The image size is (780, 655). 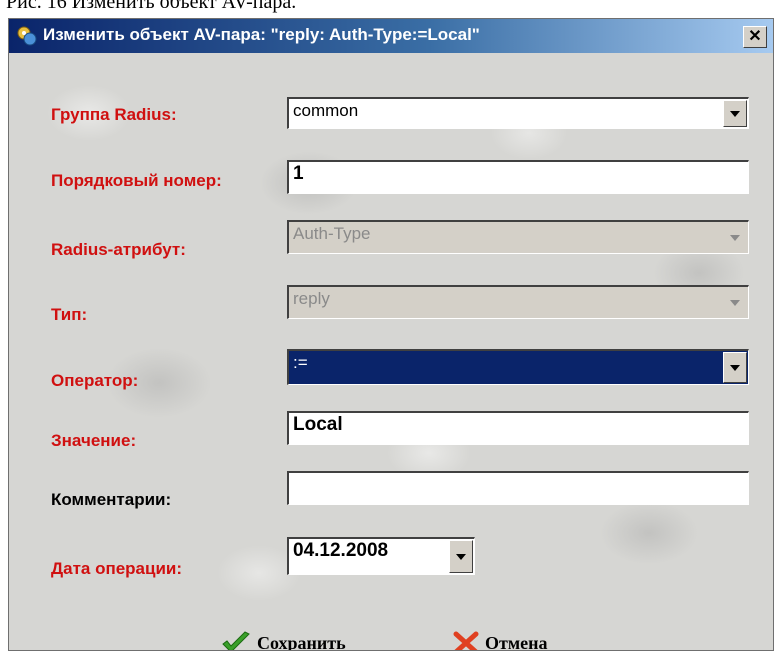 What do you see at coordinates (300, 362) in the screenshot?
I see `operator-value: :=` at bounding box center [300, 362].